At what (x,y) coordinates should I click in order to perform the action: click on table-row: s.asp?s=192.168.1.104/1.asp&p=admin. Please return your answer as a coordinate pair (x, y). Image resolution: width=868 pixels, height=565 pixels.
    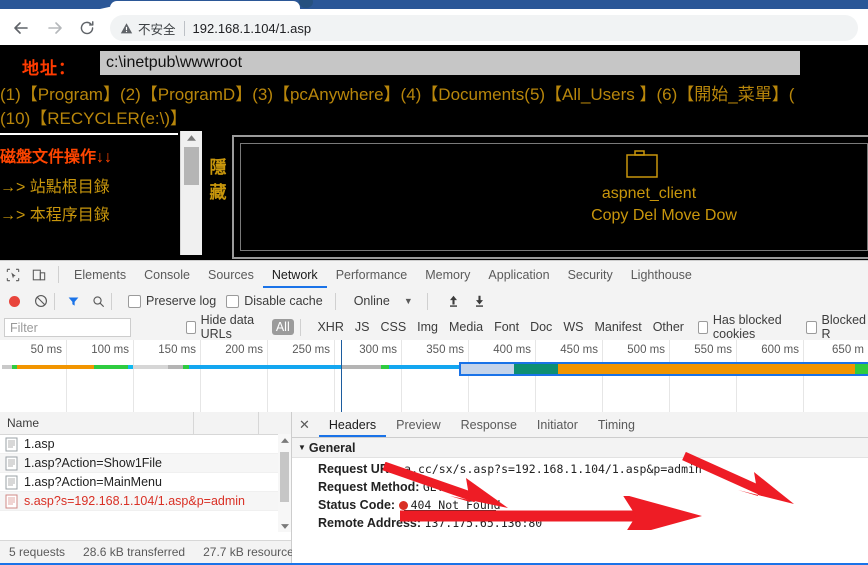
    Looking at the image, I should click on (145, 501).